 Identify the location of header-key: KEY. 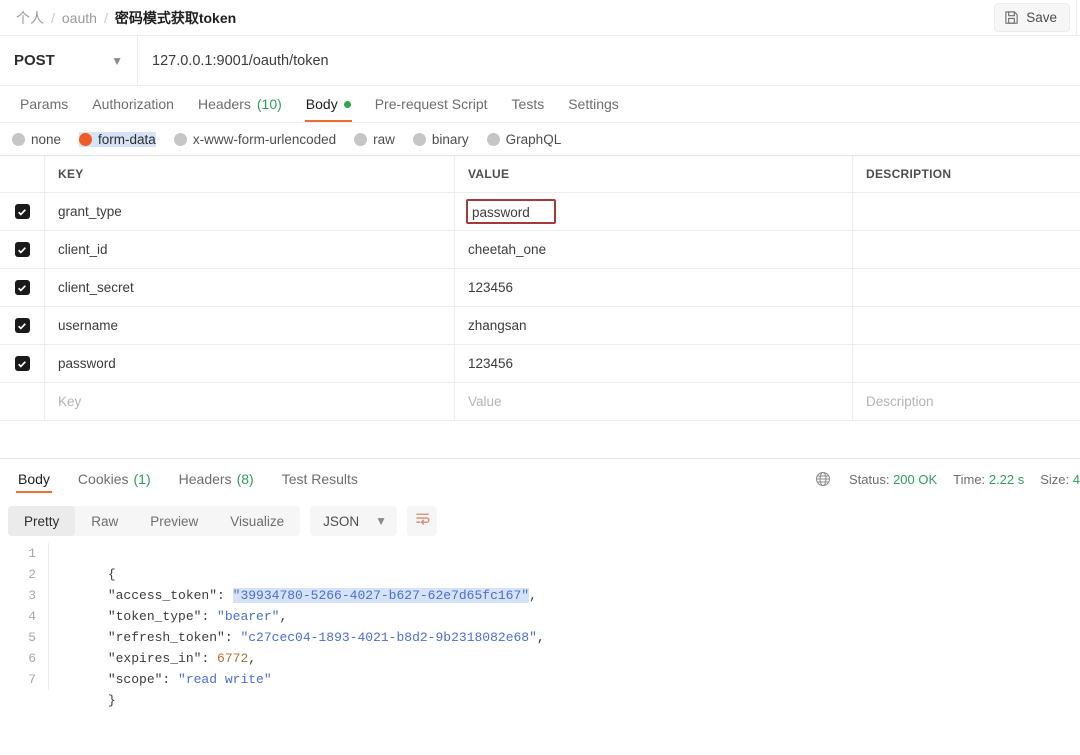
(250, 174).